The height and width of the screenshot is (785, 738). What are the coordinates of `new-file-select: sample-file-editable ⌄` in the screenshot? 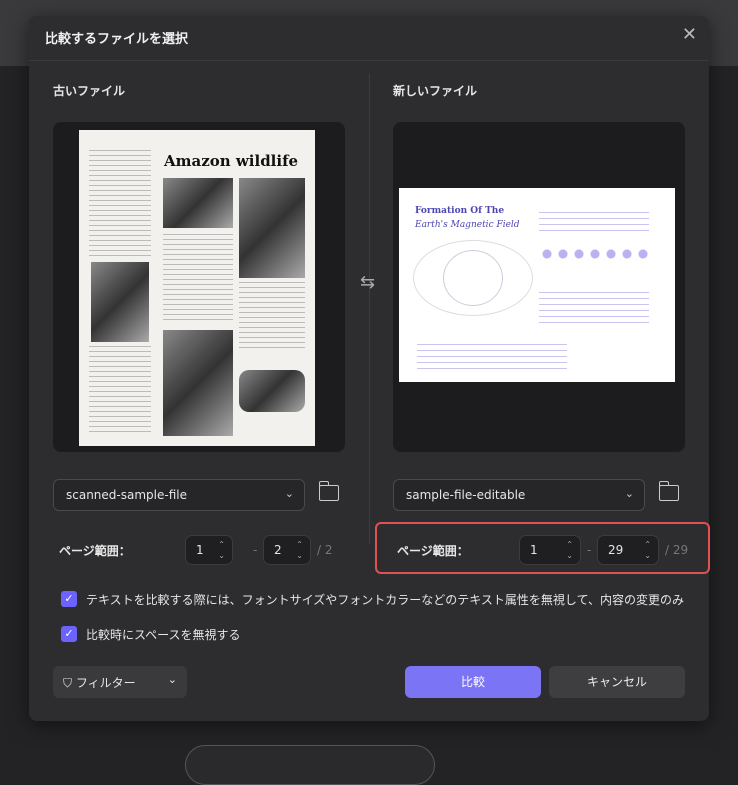 It's located at (519, 495).